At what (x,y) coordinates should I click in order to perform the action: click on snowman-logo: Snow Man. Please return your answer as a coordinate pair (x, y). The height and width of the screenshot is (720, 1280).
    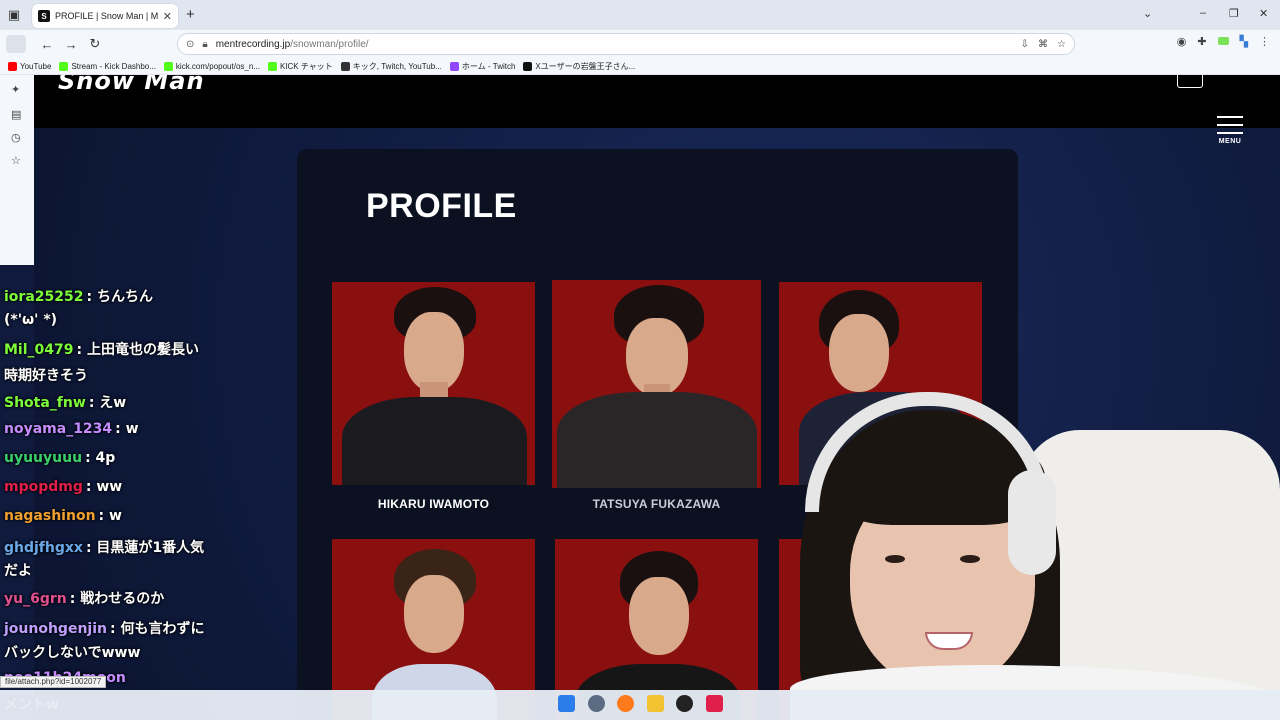
    Looking at the image, I should click on (131, 85).